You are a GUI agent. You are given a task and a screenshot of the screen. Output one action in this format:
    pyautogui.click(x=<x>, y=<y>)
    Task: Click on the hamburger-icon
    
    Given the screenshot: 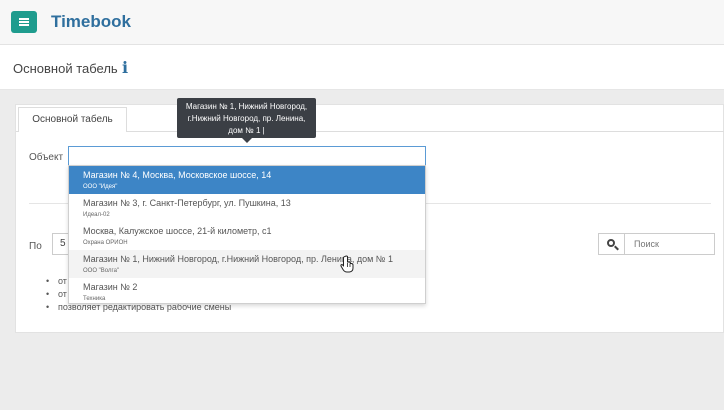 What is the action you would take?
    pyautogui.click(x=24, y=22)
    